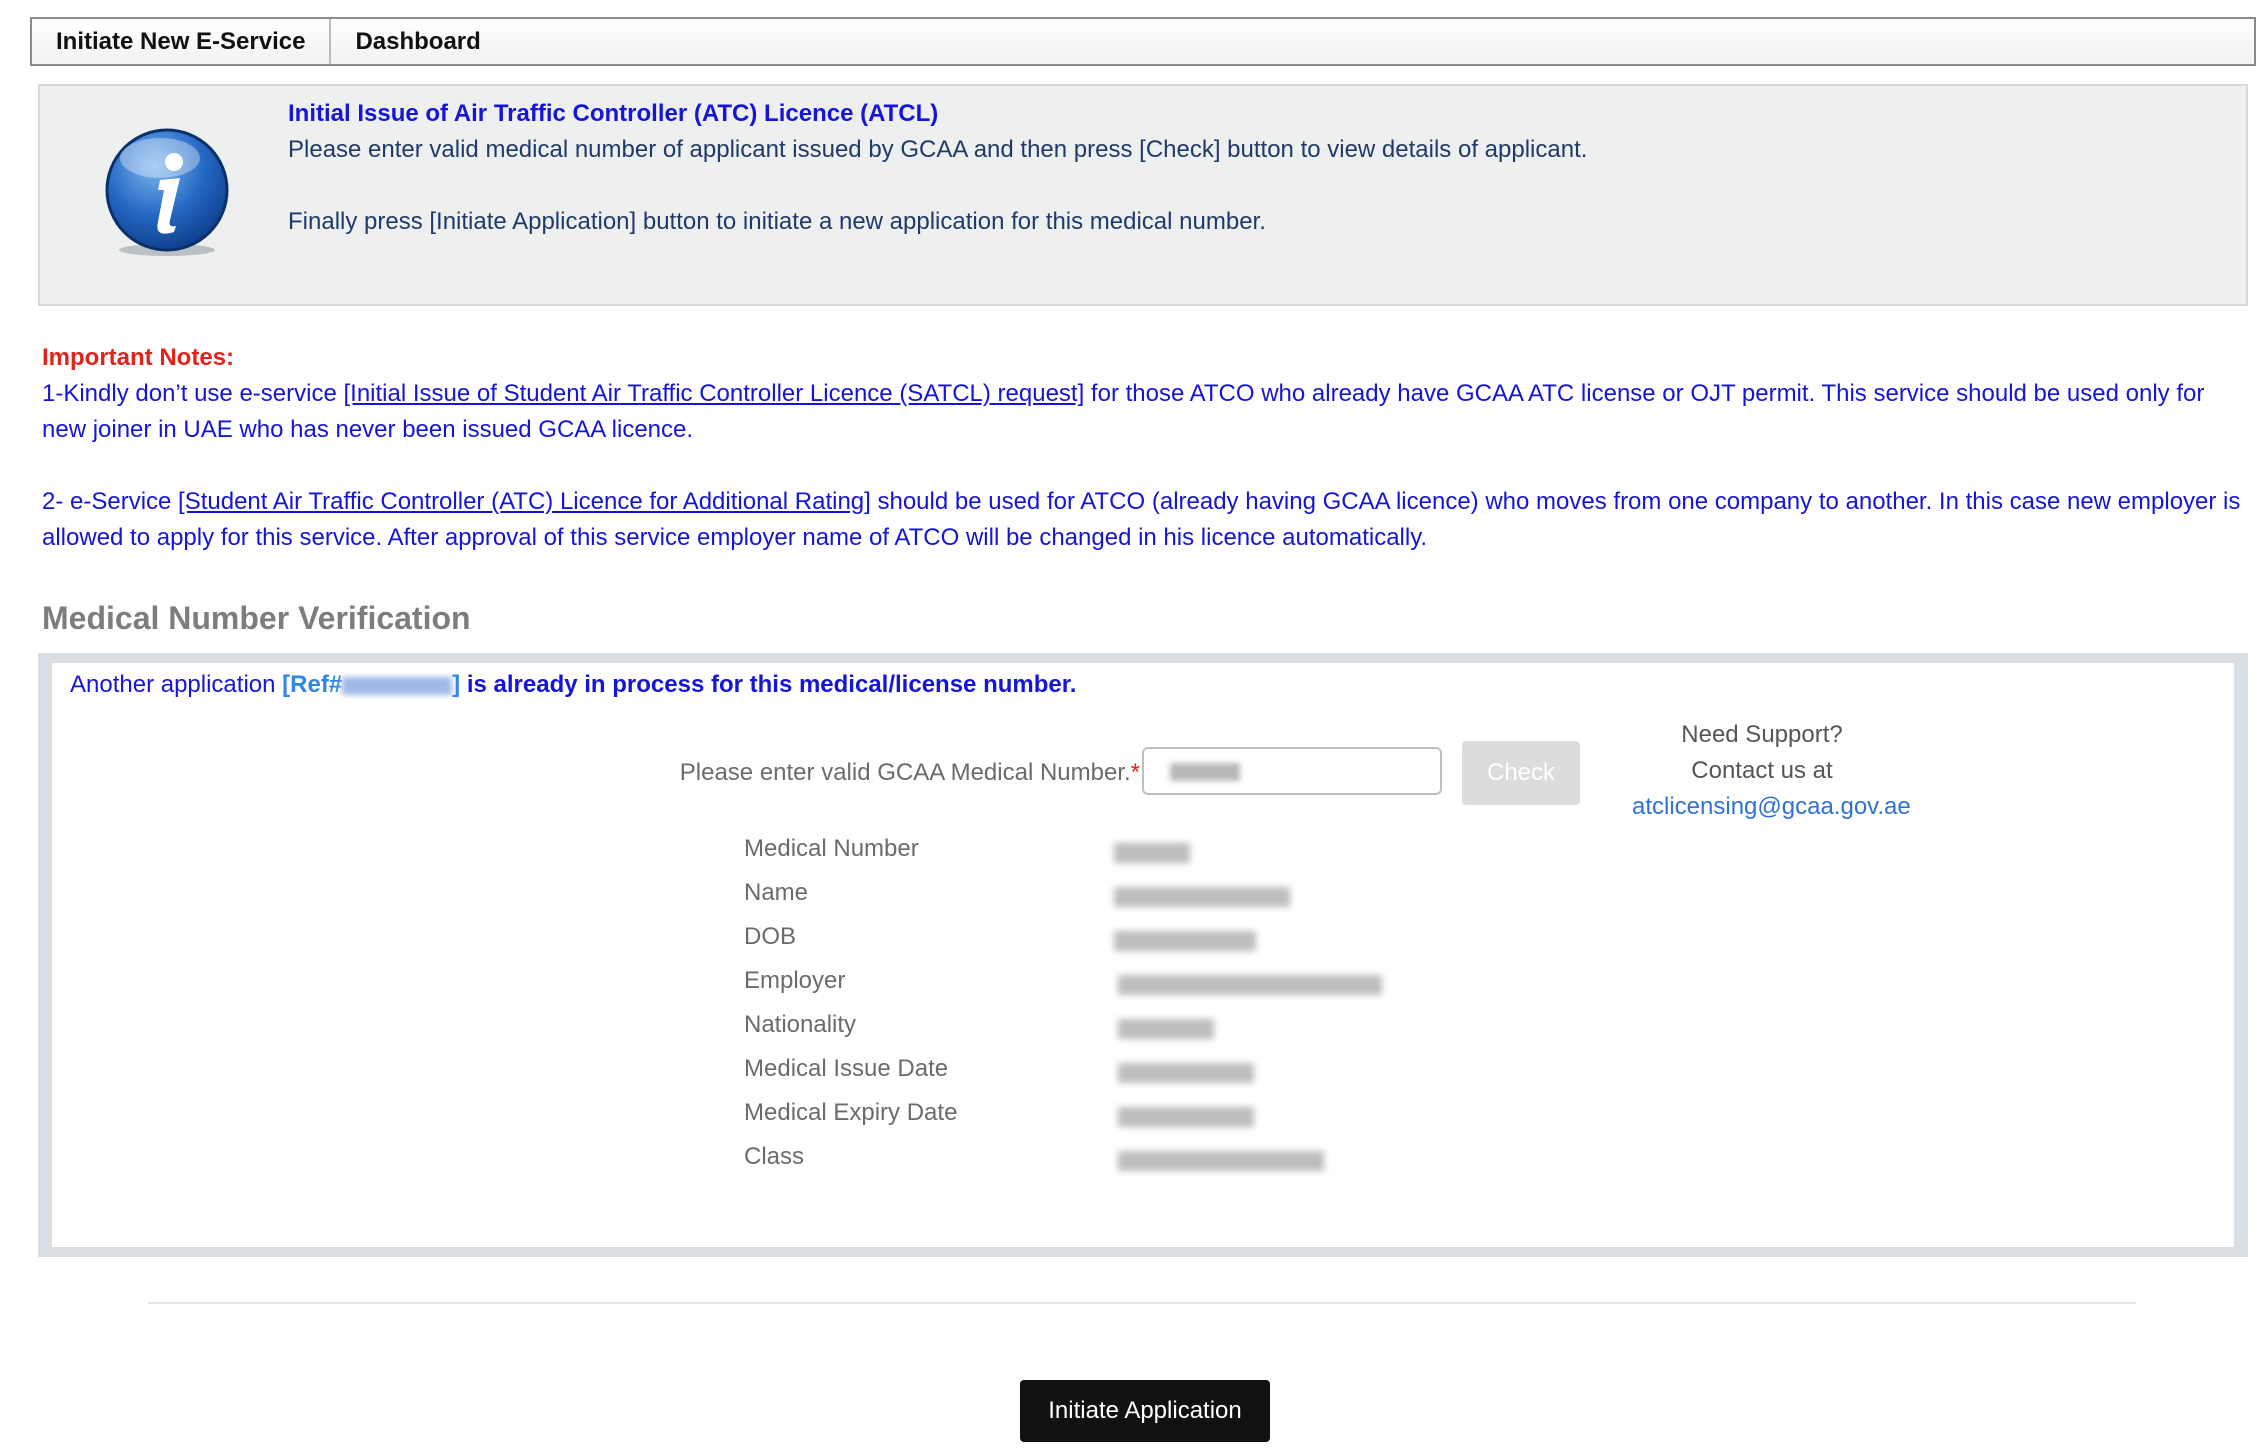  I want to click on ref-open: [Ref#, so click(312, 684).